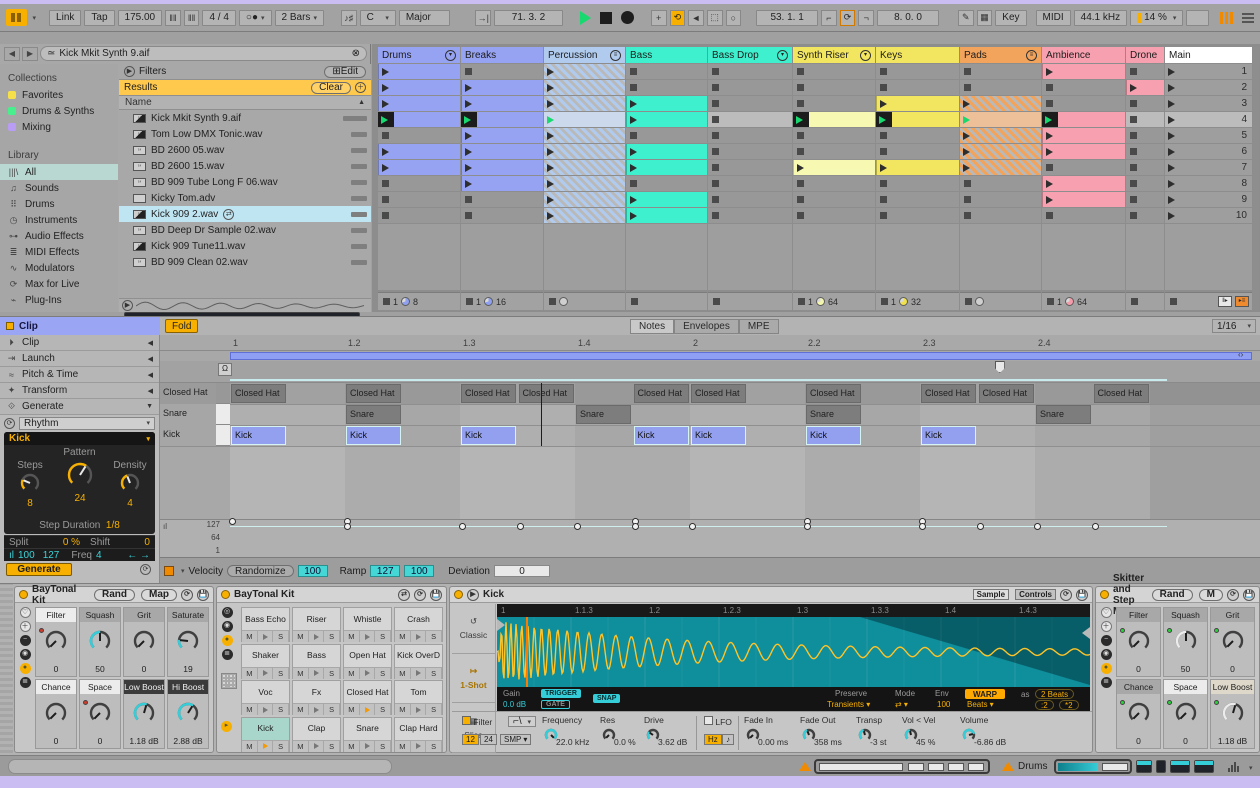  I want to click on side-icon-1: ＋, so click(1106, 626).